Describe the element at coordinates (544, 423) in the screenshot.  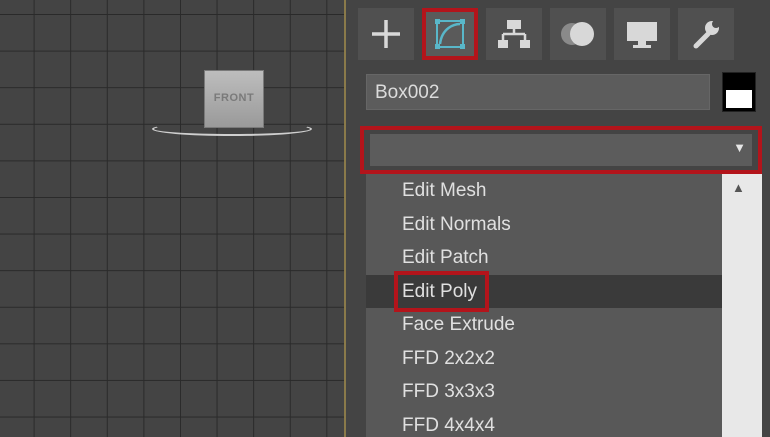
I see `list-item: FFD 4x4x4` at that location.